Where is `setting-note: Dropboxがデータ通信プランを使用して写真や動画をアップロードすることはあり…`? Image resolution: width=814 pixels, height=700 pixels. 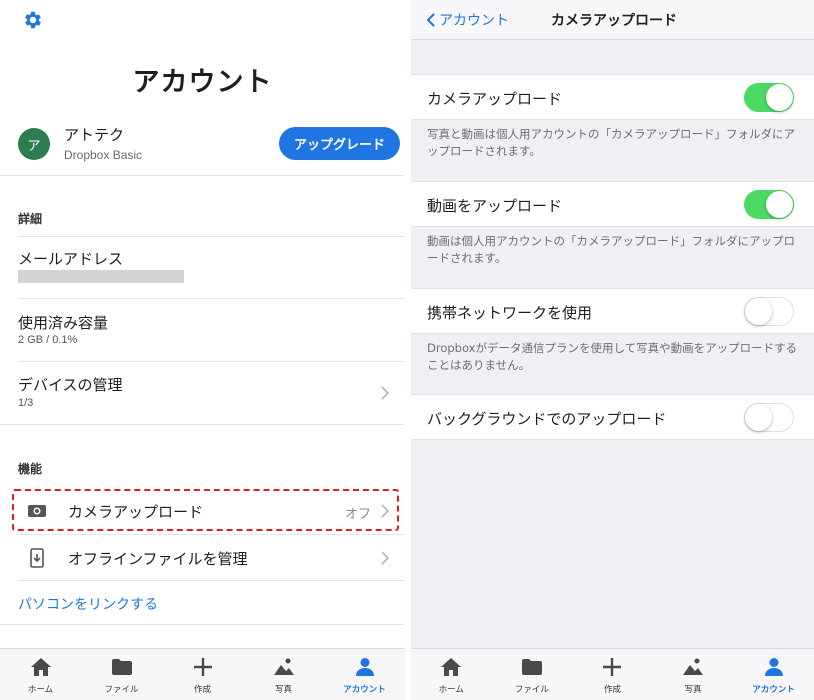
setting-note: Dropboxがデータ通信プランを使用して写真や動画をアップロードすることはあり… is located at coordinates (612, 356).